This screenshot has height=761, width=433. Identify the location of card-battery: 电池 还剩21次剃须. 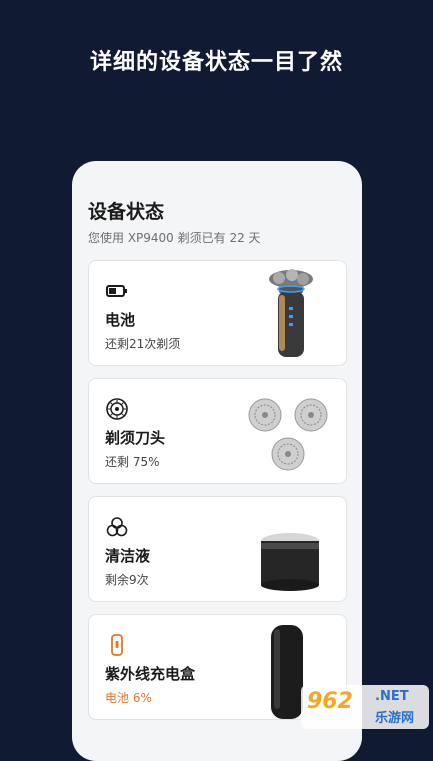
(217, 313).